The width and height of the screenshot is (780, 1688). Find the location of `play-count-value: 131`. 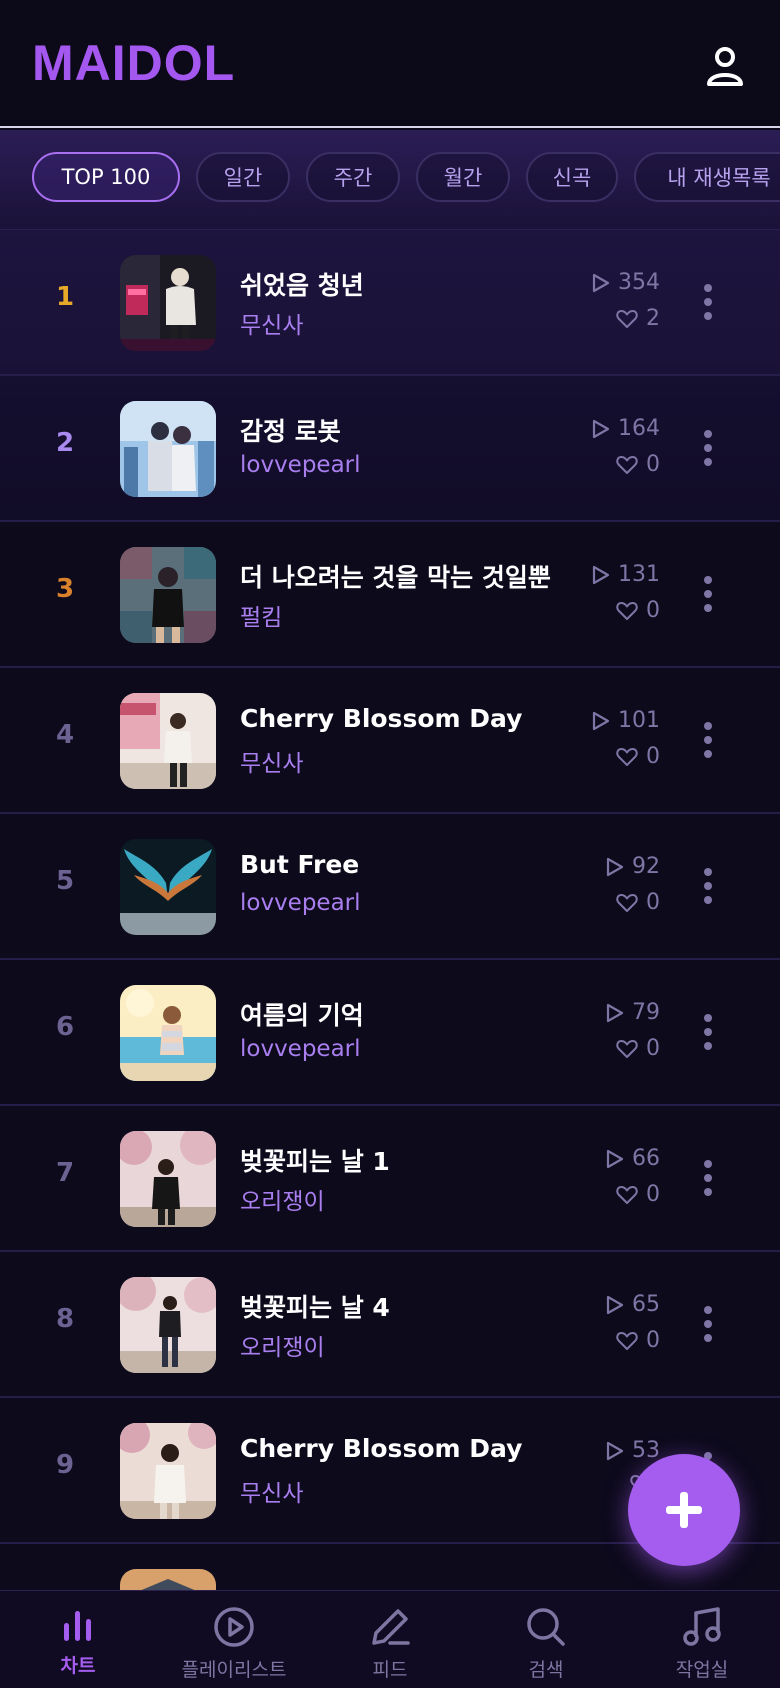

play-count-value: 131 is located at coordinates (639, 574).